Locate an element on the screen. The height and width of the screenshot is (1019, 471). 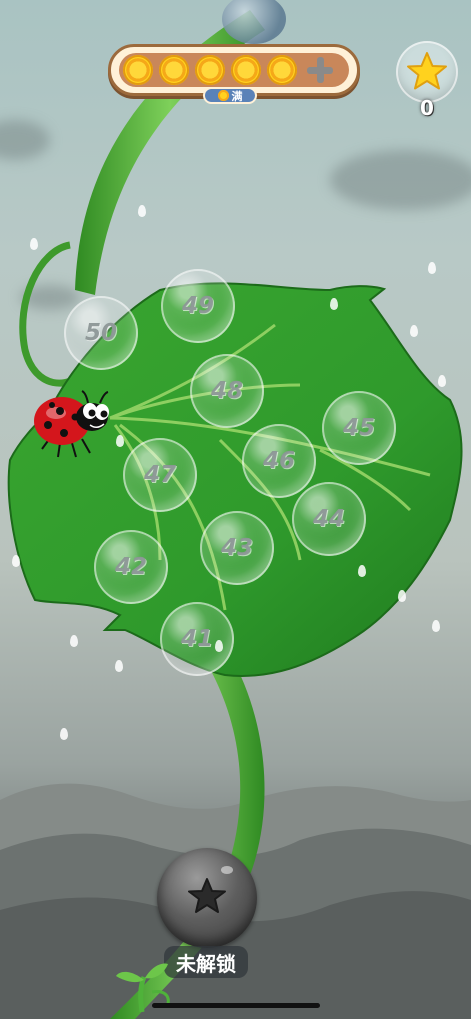
sun-full-badge: 满 is located at coordinates (230, 95).